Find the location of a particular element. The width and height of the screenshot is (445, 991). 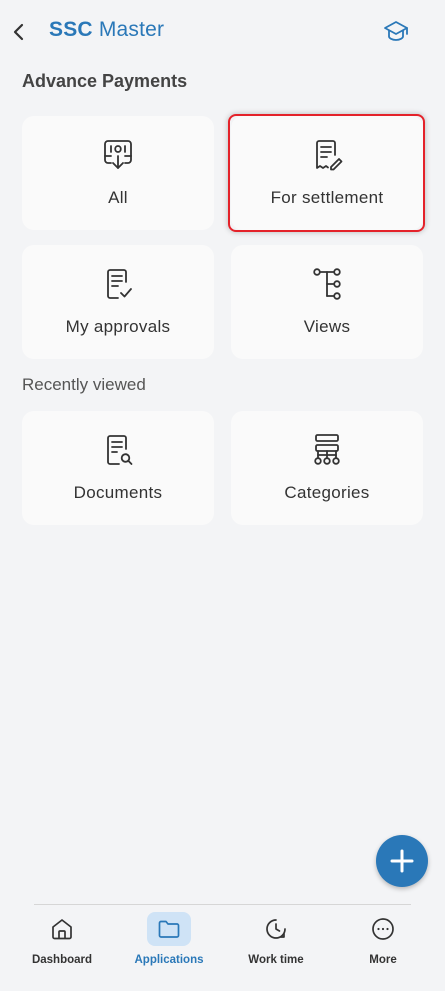

back-button is located at coordinates (19, 32).